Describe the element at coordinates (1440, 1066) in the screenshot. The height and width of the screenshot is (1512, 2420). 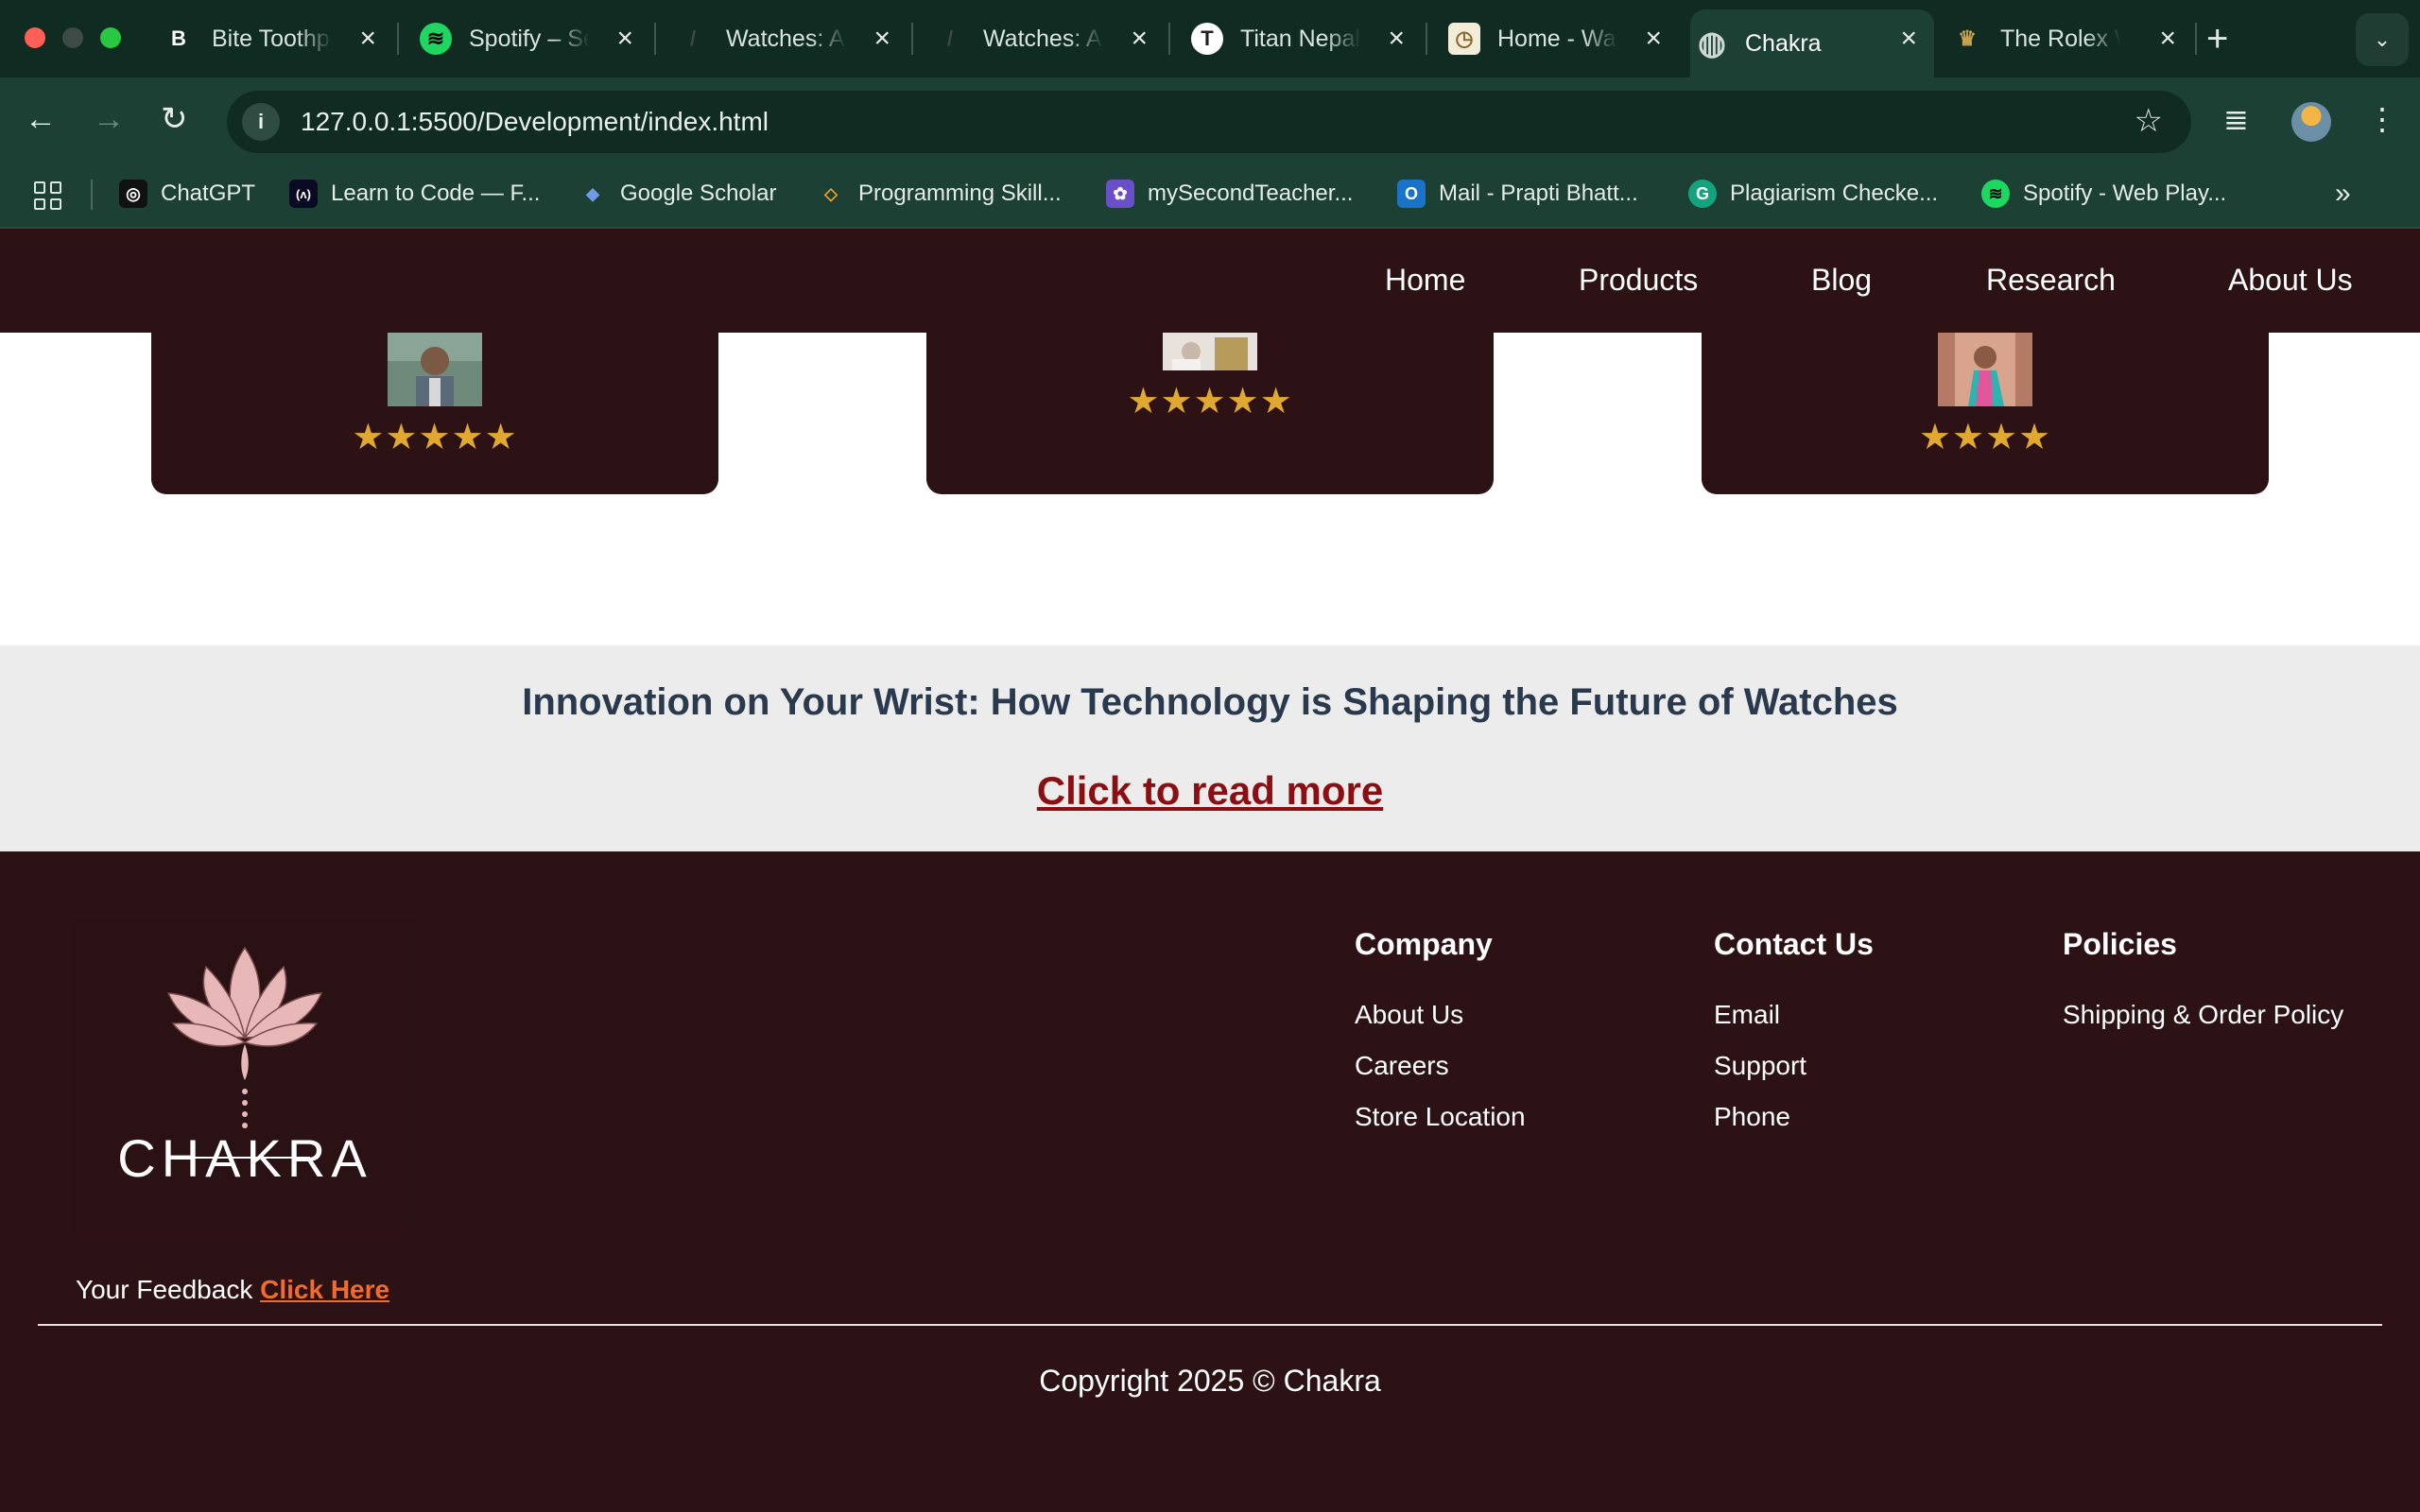
I see `footer-link-careers: Careers` at that location.